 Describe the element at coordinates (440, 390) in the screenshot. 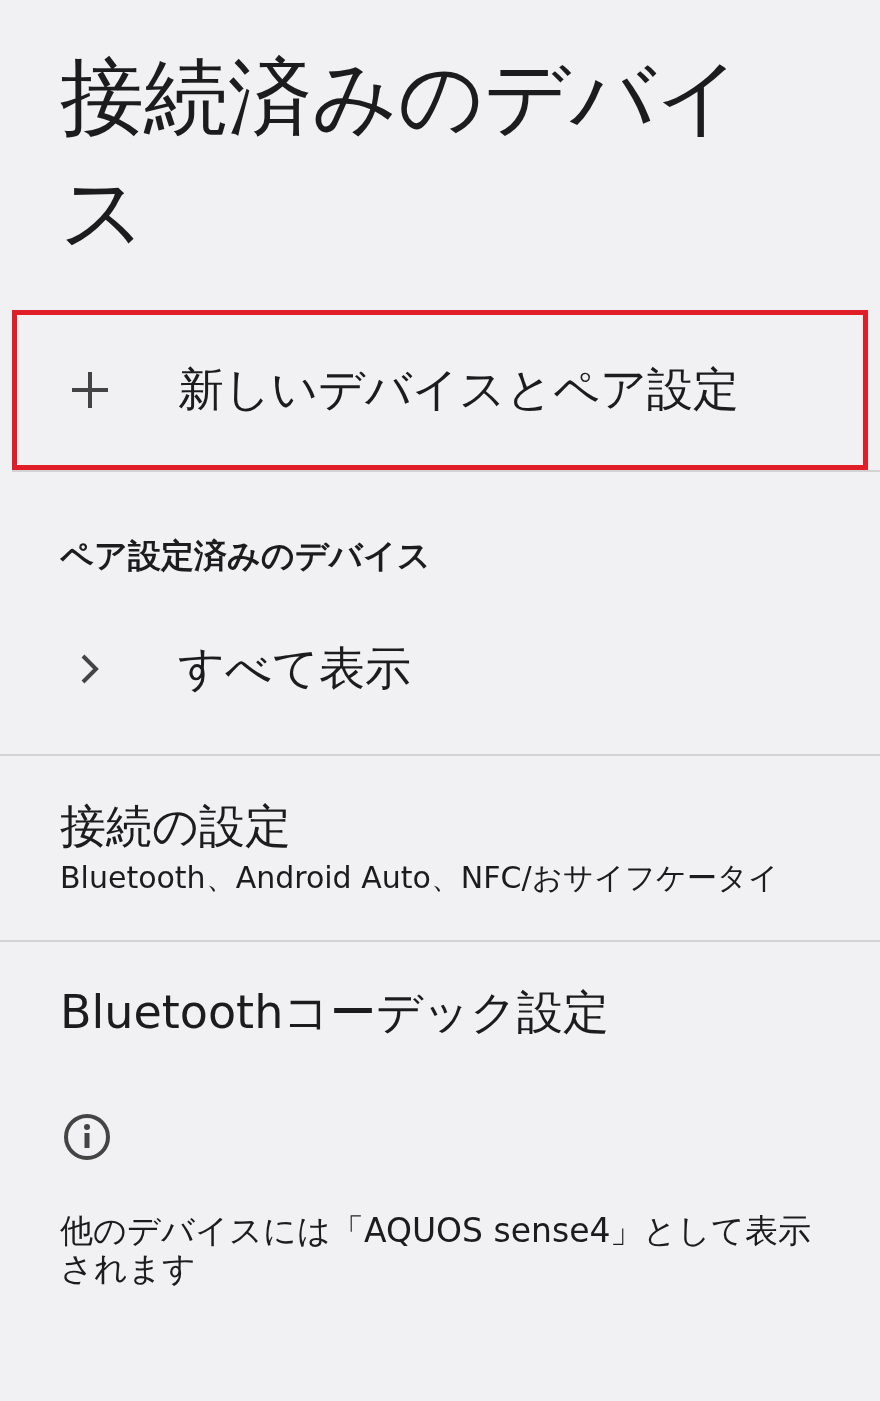

I see `pair-new-device-item: 新しいデバイスとペア設定` at that location.